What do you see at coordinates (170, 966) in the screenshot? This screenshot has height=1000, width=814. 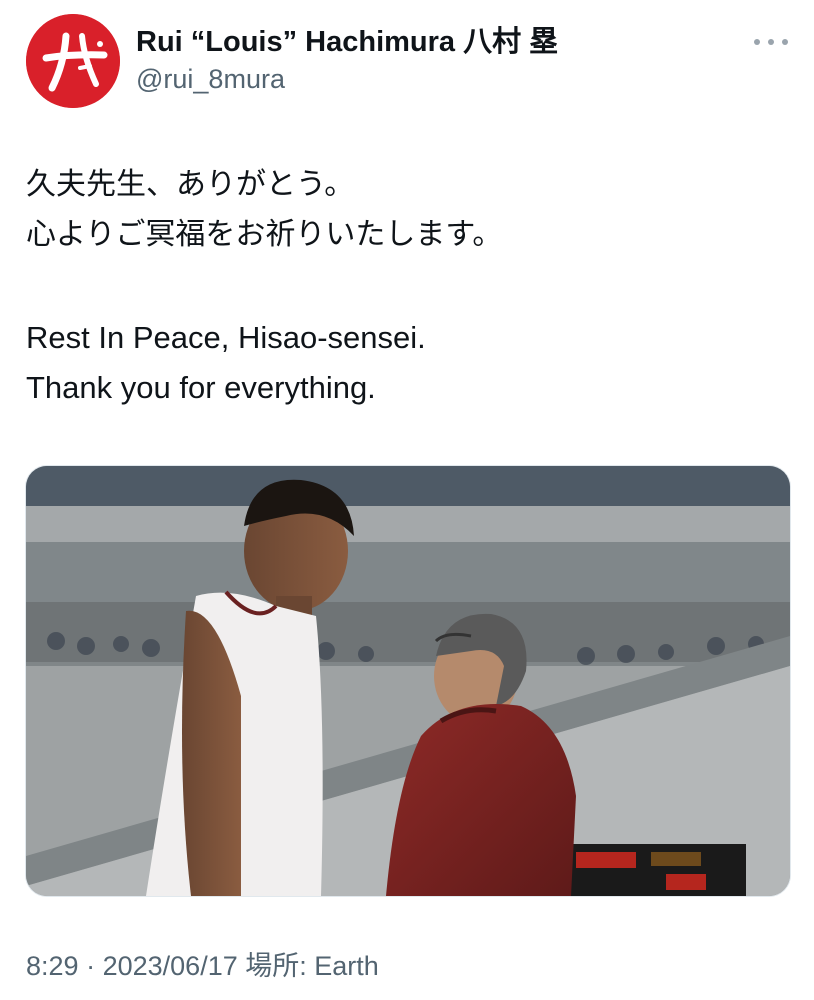 I see `tweet-date: 2023/06/17` at bounding box center [170, 966].